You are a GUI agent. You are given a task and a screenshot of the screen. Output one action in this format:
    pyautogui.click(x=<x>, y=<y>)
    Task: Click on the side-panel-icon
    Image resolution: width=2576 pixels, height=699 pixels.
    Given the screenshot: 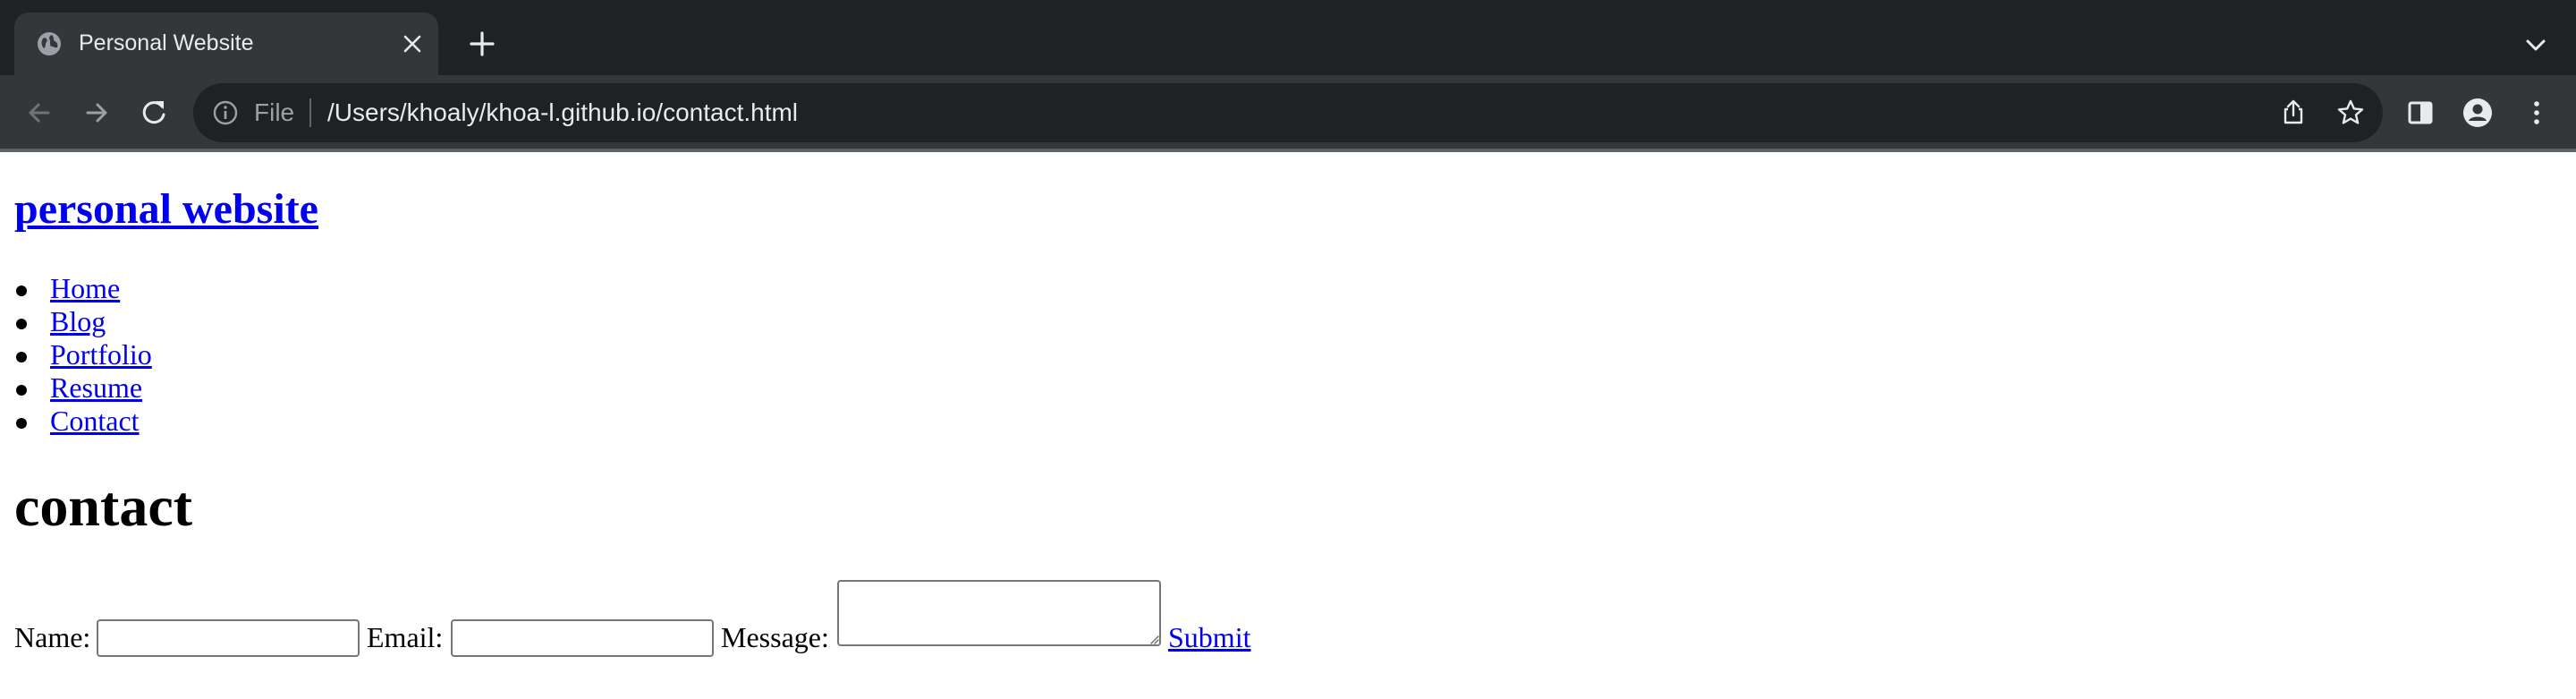 What is the action you would take?
    pyautogui.click(x=2420, y=112)
    